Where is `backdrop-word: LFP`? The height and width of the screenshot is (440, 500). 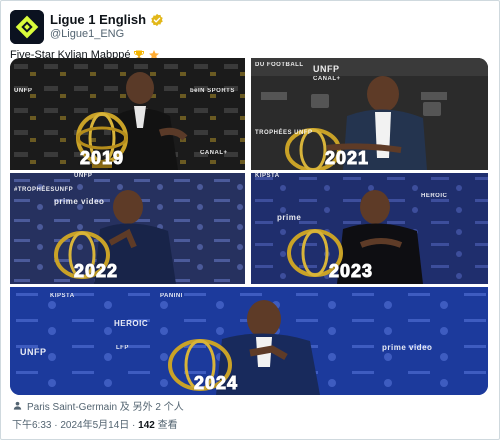 backdrop-word: LFP is located at coordinates (122, 348).